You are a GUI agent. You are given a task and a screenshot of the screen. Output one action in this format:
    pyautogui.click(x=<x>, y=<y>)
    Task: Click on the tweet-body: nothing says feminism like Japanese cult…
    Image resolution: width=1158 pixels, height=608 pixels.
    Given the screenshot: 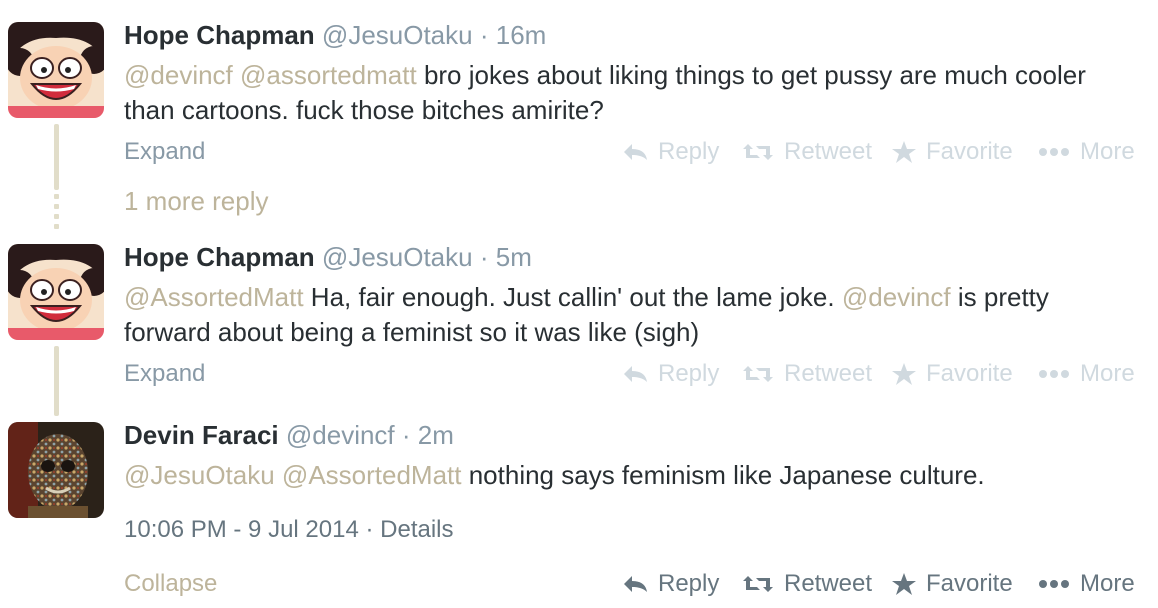 What is the action you would take?
    pyautogui.click(x=726, y=475)
    